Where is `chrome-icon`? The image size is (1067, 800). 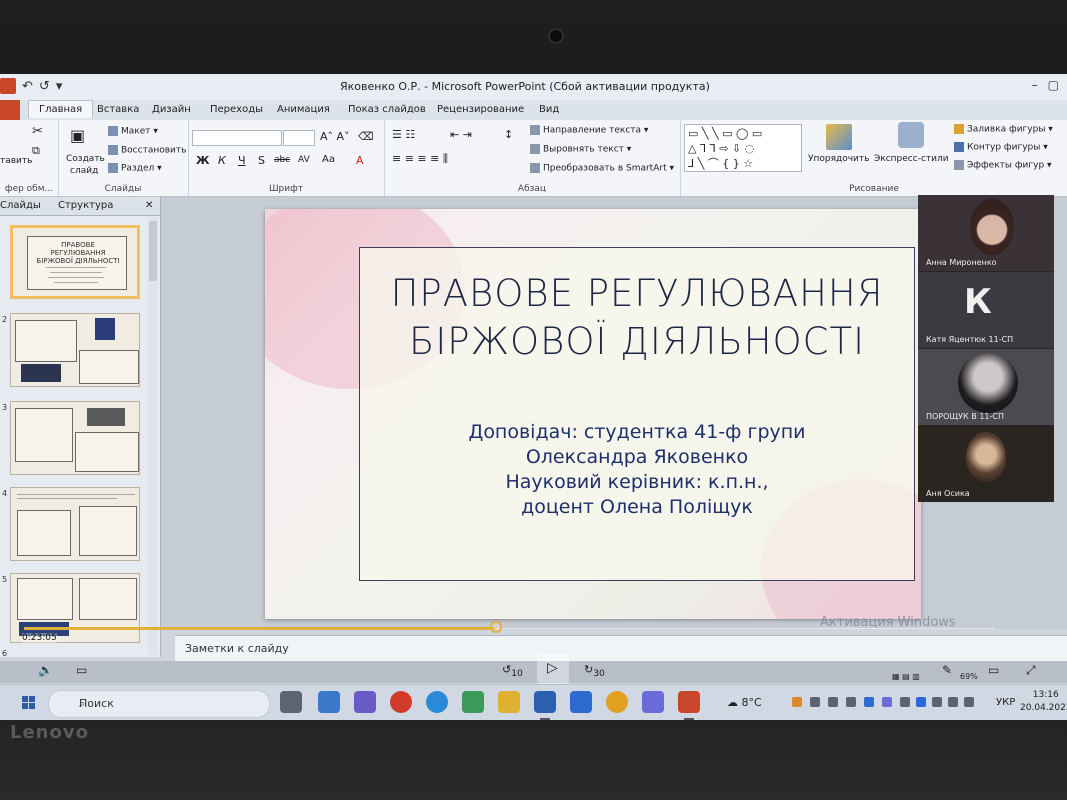
chrome-icon is located at coordinates (617, 702).